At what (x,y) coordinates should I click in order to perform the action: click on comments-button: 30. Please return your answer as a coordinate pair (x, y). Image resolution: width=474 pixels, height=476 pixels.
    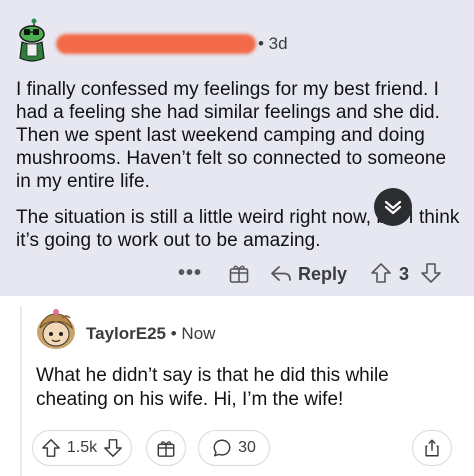
    Looking at the image, I should click on (234, 448).